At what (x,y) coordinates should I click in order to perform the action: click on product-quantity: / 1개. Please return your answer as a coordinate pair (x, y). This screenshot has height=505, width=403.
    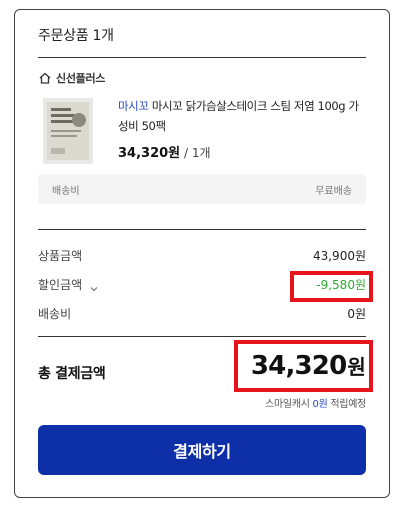
    Looking at the image, I should click on (197, 153).